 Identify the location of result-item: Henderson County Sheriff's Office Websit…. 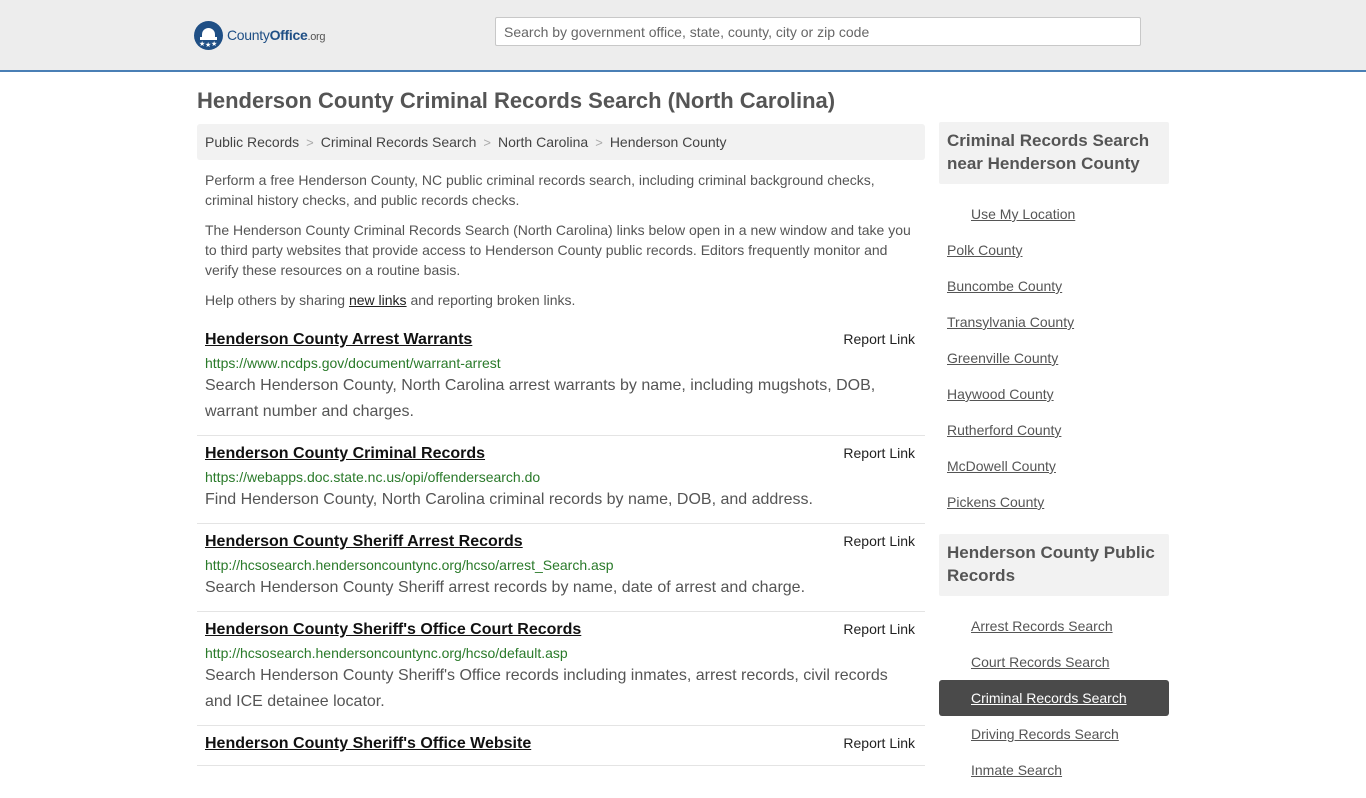
(561, 746).